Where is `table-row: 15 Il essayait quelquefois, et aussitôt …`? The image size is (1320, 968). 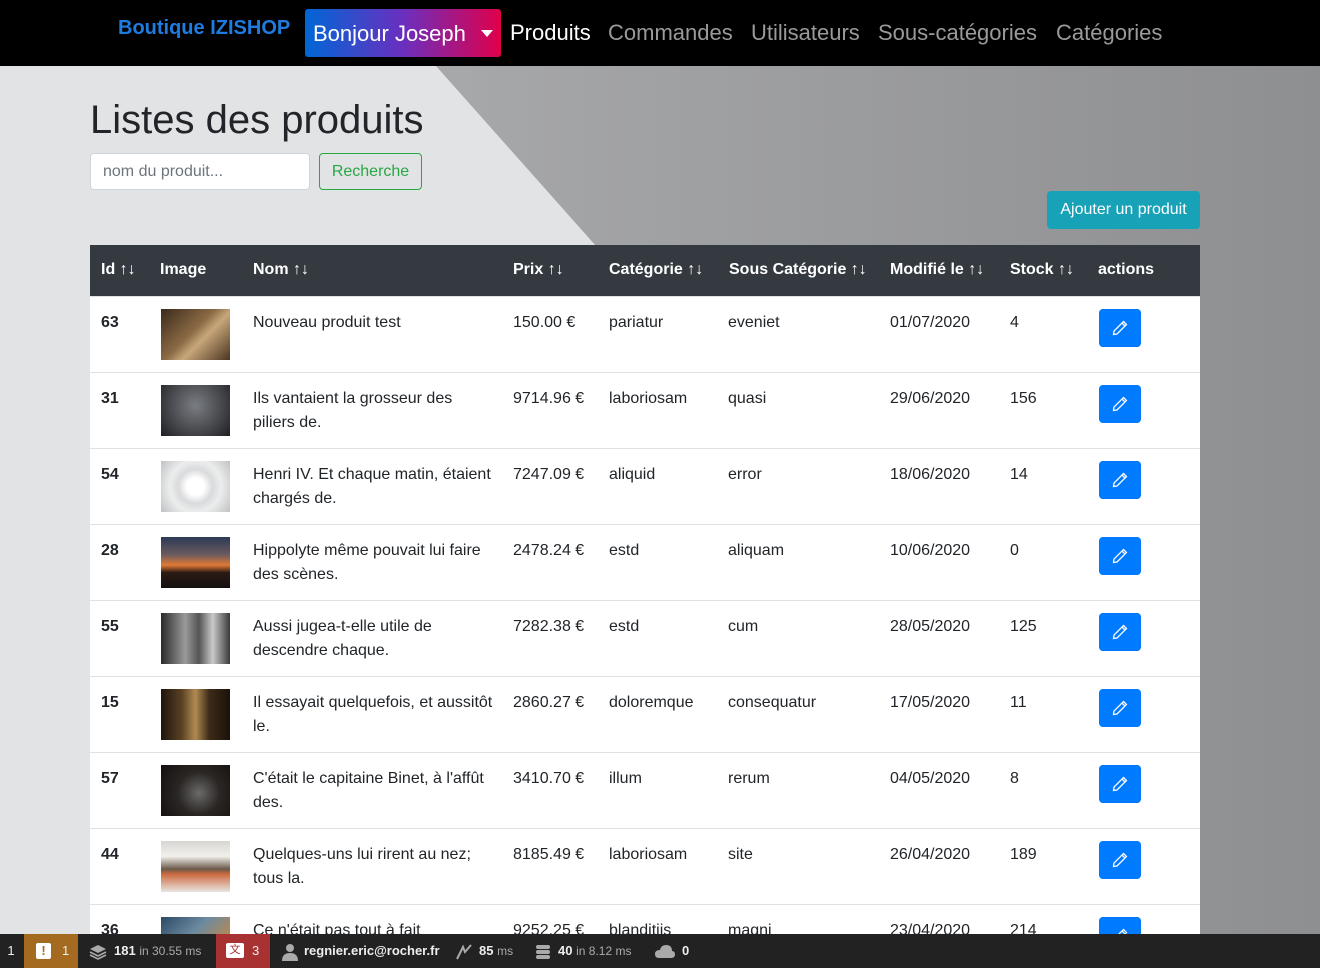 table-row: 15 Il essayait quelquefois, et aussitôt … is located at coordinates (645, 714).